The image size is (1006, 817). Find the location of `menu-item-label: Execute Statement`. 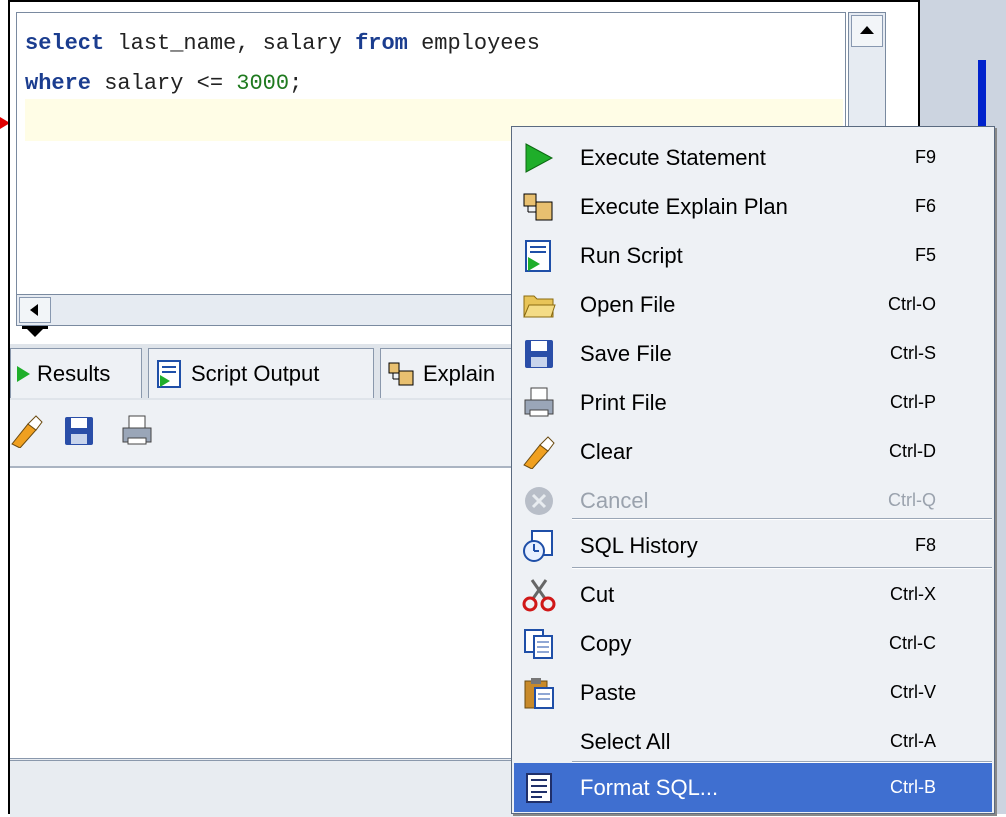

menu-item-label: Execute Statement is located at coordinates (673, 157).